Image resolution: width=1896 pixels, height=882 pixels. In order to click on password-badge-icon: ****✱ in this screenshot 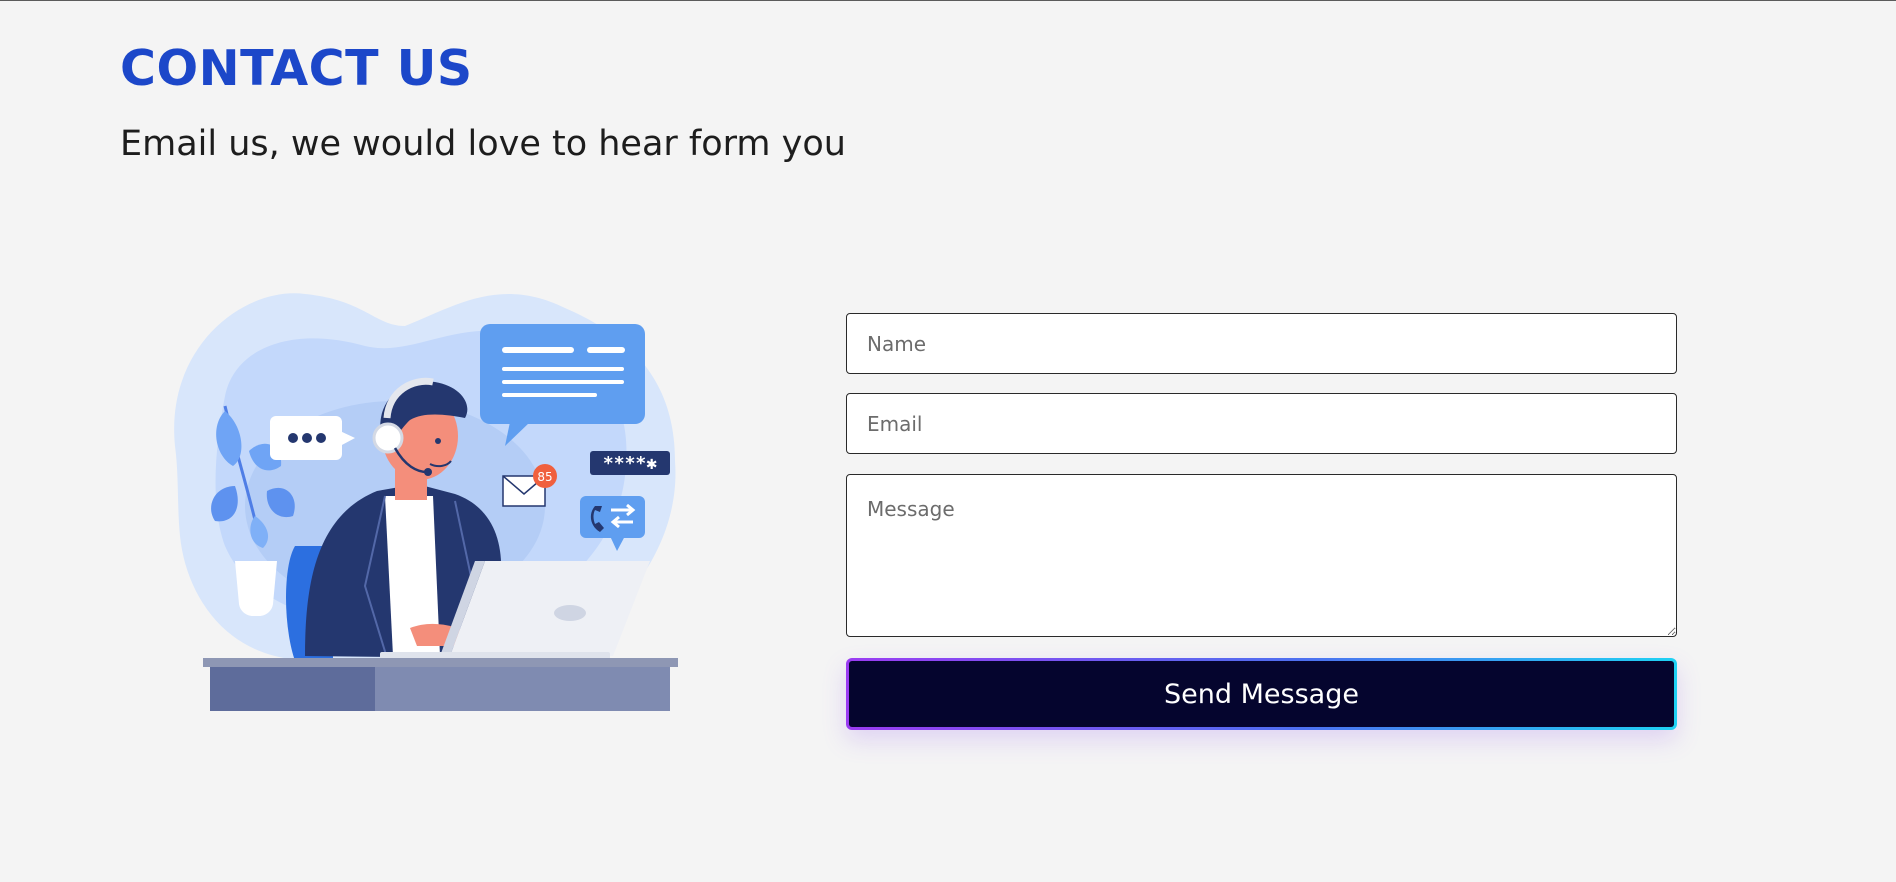, I will do `click(630, 463)`.